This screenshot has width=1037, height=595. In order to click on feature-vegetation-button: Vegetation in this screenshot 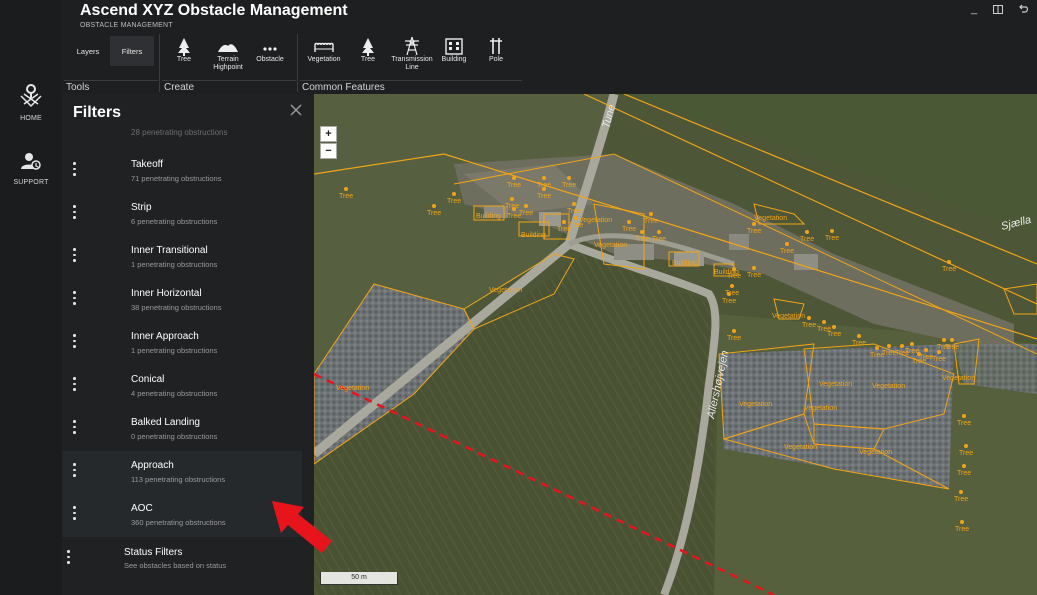, I will do `click(324, 50)`.